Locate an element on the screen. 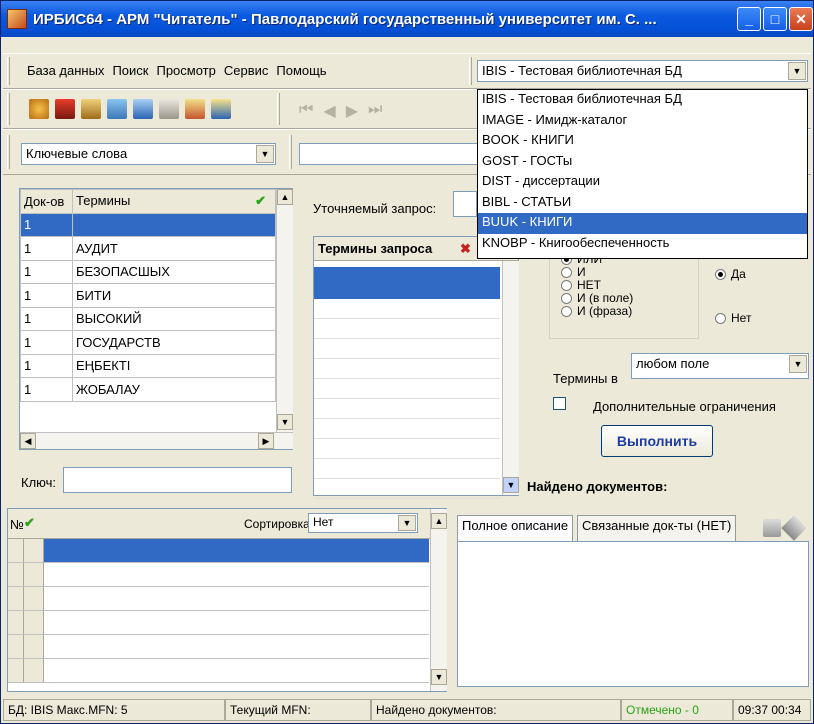  database-option: IBIS - Тестовая библиотечная БД is located at coordinates (642, 100).